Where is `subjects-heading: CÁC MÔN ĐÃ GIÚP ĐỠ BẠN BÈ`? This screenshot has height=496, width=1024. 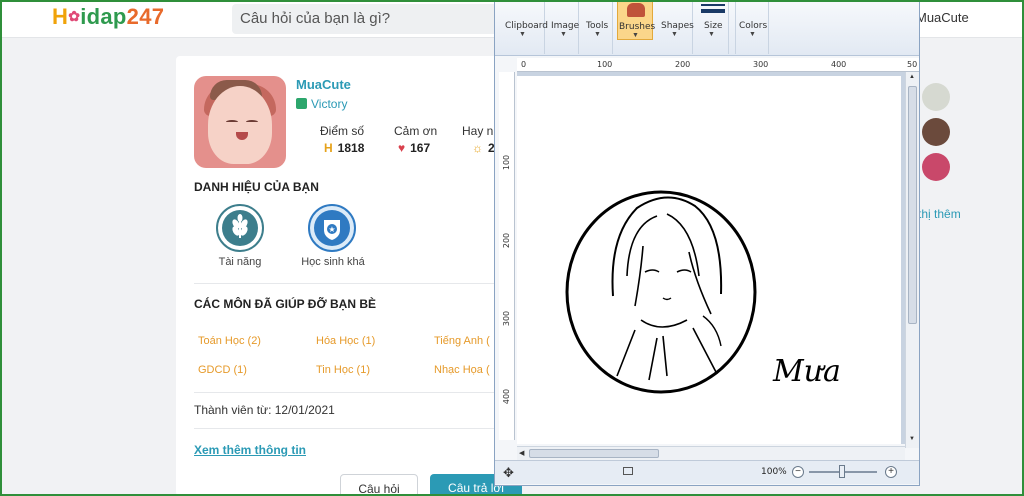 subjects-heading: CÁC MÔN ĐÃ GIÚP ĐỠ BẠN BÈ is located at coordinates (285, 304).